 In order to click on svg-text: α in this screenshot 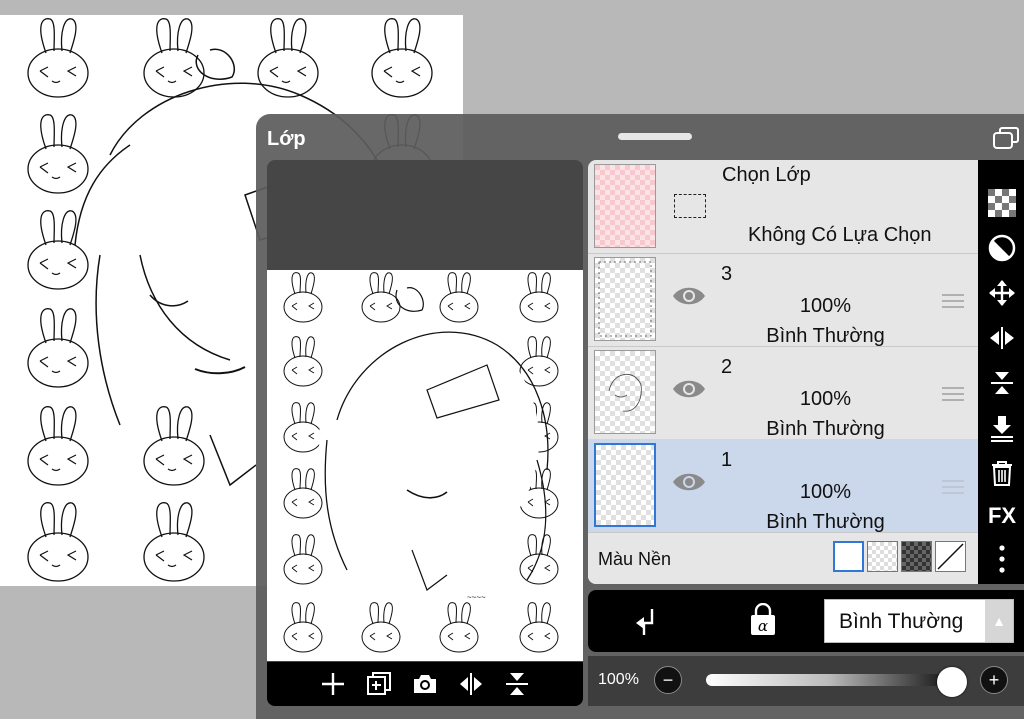, I will do `click(763, 626)`.